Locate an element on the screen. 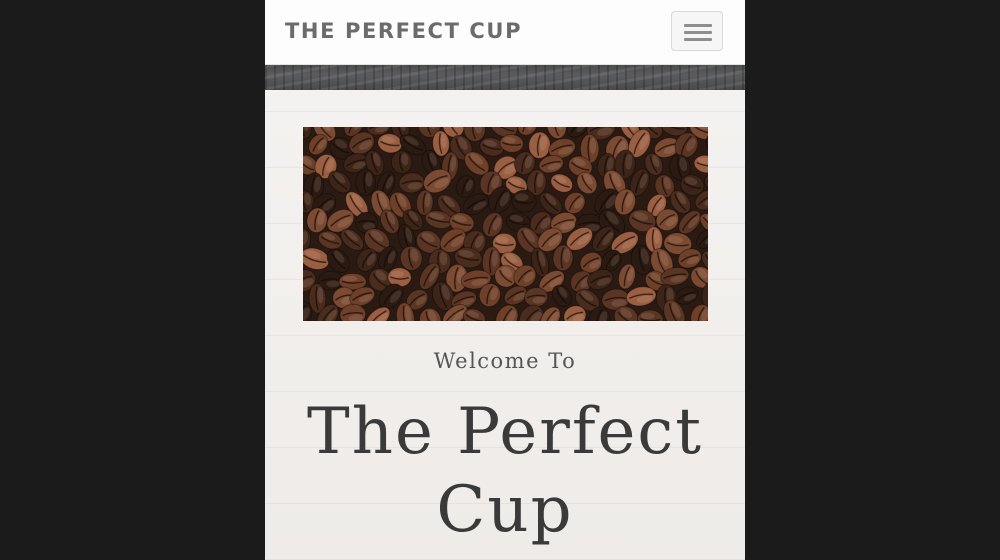  hamburger-menu-icon is located at coordinates (698, 25).